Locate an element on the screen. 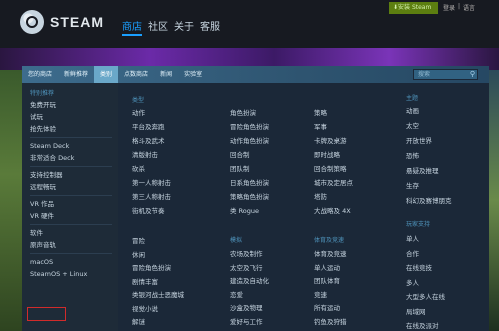 The height and width of the screenshot is (331, 499). category-link: 大战略及 4X is located at coordinates (332, 210).